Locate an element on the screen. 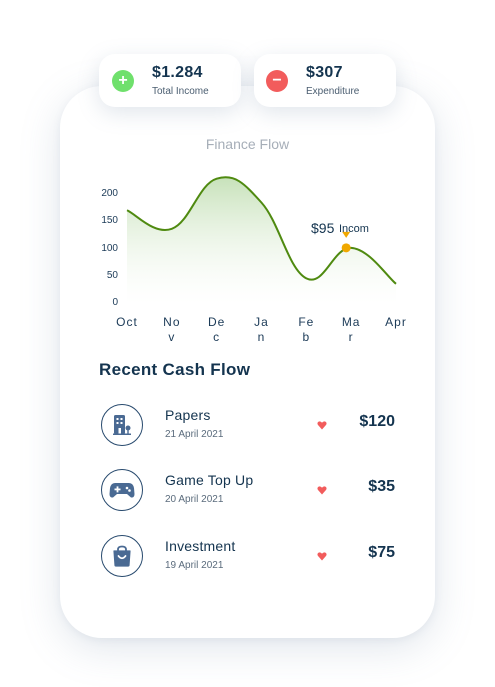 The height and width of the screenshot is (687, 495). plus-icon: + is located at coordinates (123, 81).